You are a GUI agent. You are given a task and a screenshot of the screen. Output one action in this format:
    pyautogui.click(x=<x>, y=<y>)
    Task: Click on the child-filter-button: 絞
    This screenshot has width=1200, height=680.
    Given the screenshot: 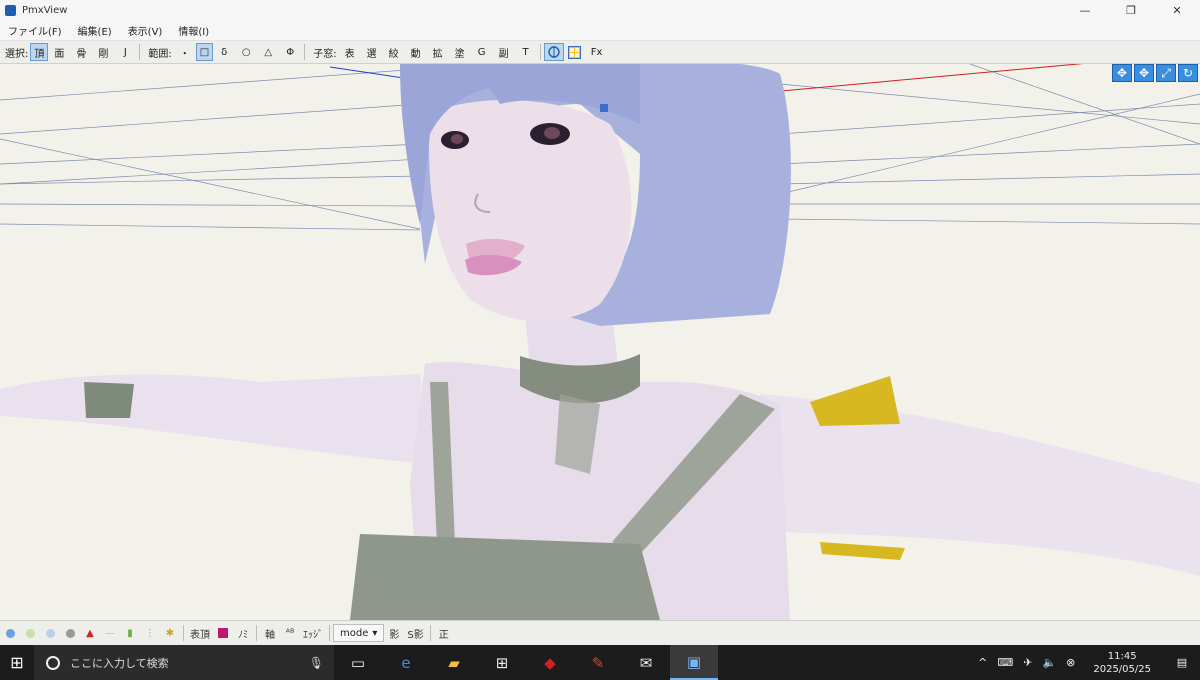 What is the action you would take?
    pyautogui.click(x=394, y=52)
    